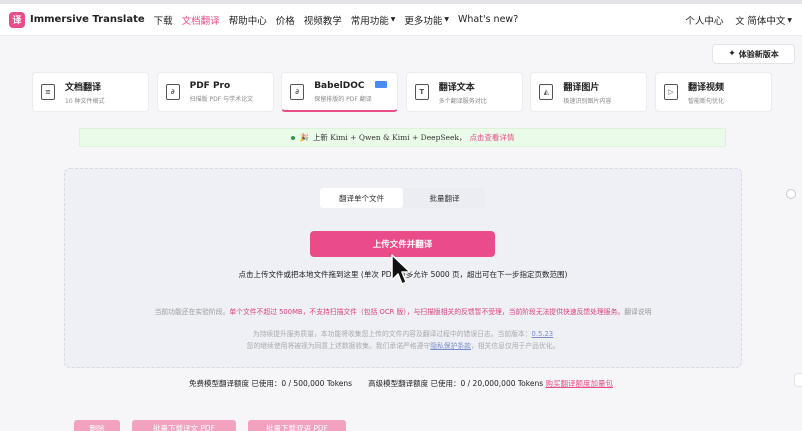 This screenshot has width=802, height=431. What do you see at coordinates (670, 92) in the screenshot?
I see `video-icon: ▷` at bounding box center [670, 92].